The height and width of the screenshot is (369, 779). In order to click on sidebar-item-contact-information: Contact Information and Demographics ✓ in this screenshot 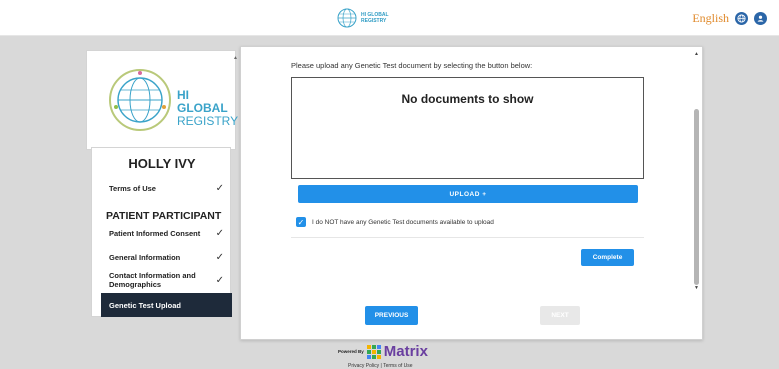, I will do `click(162, 280)`.